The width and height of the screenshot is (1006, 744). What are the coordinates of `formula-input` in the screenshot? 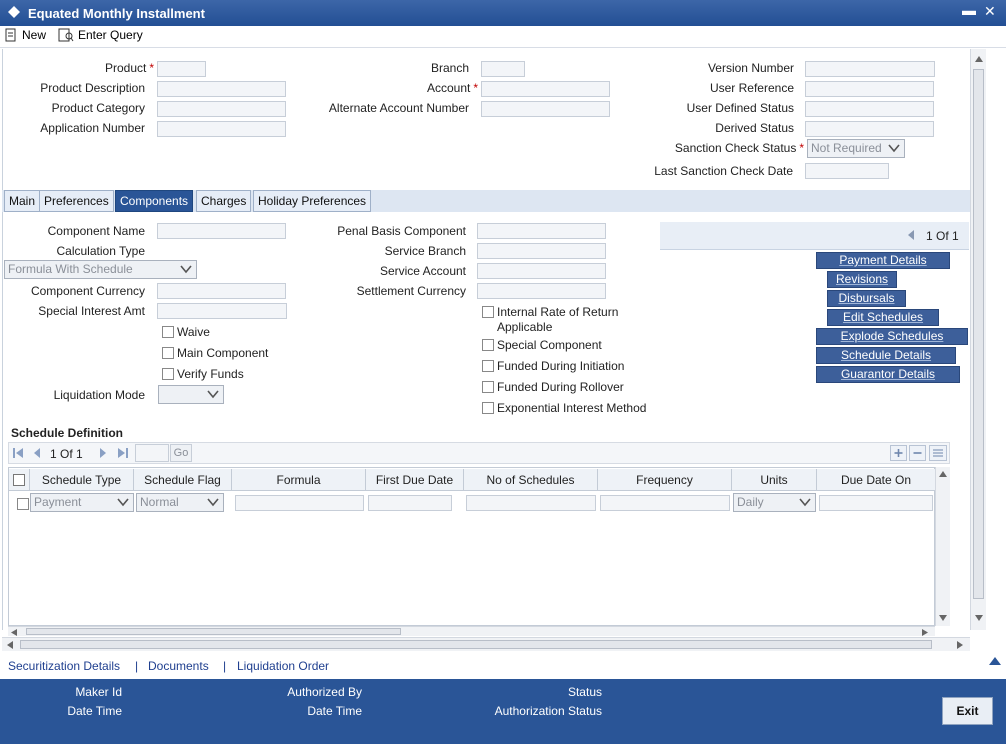 It's located at (299, 503).